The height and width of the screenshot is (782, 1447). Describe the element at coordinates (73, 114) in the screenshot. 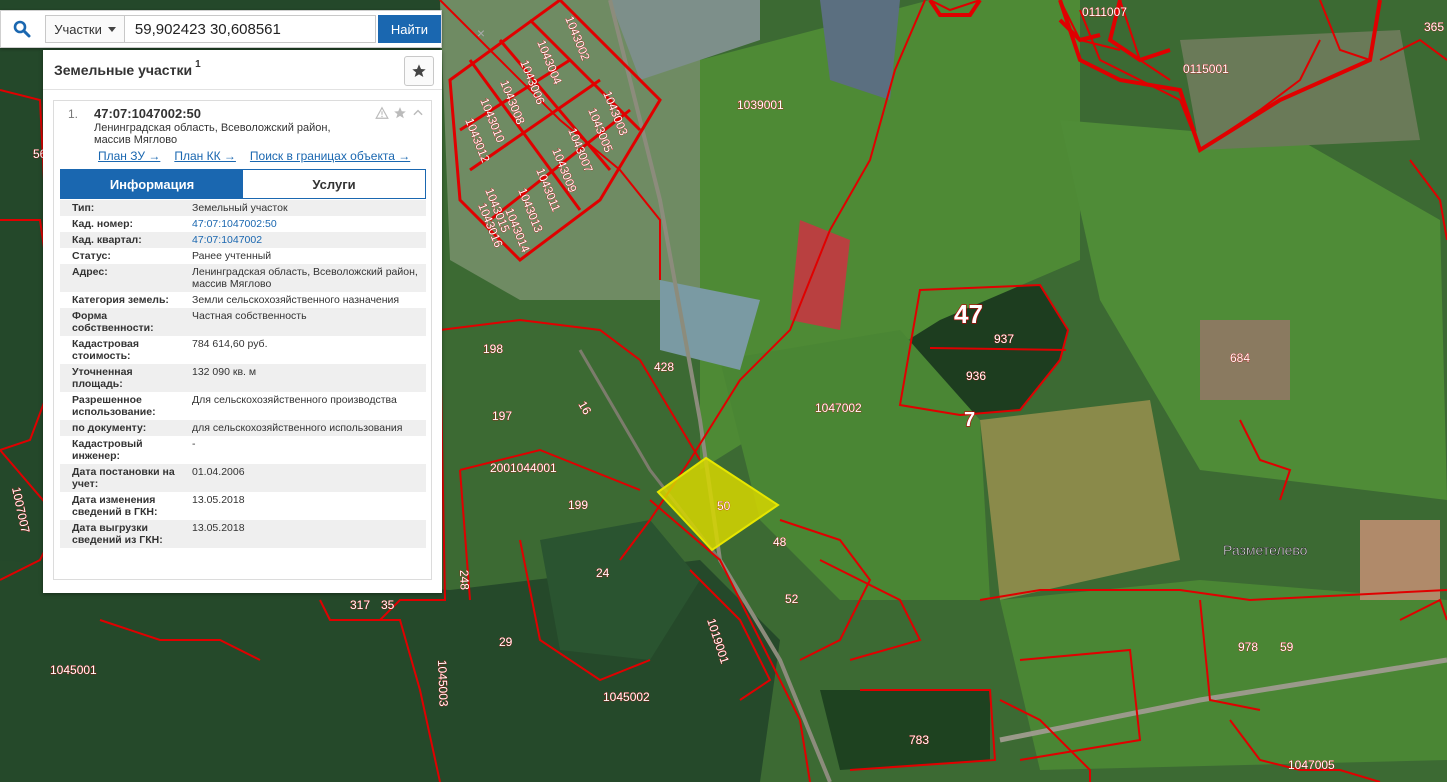

I see `result-number: 1.` at that location.